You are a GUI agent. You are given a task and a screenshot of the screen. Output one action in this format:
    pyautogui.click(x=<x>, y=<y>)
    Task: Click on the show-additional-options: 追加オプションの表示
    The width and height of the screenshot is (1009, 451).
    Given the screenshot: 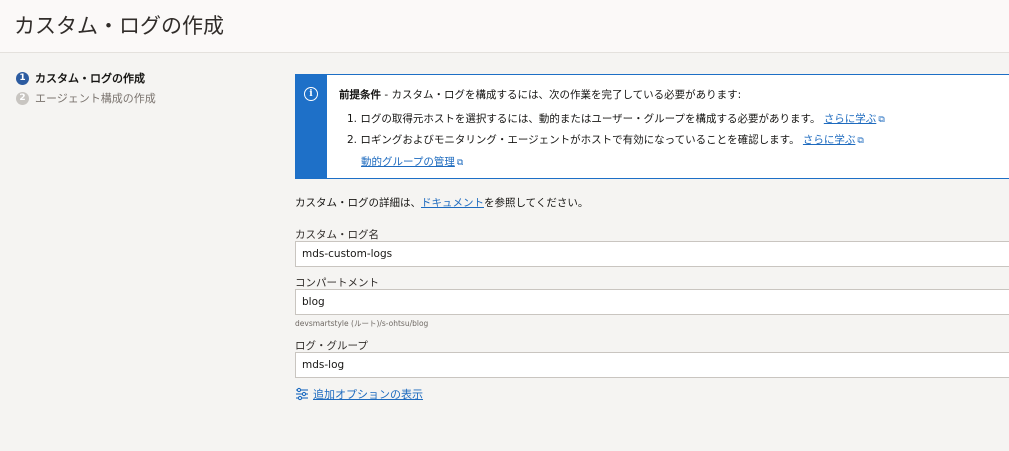 What is the action you would take?
    pyautogui.click(x=359, y=394)
    